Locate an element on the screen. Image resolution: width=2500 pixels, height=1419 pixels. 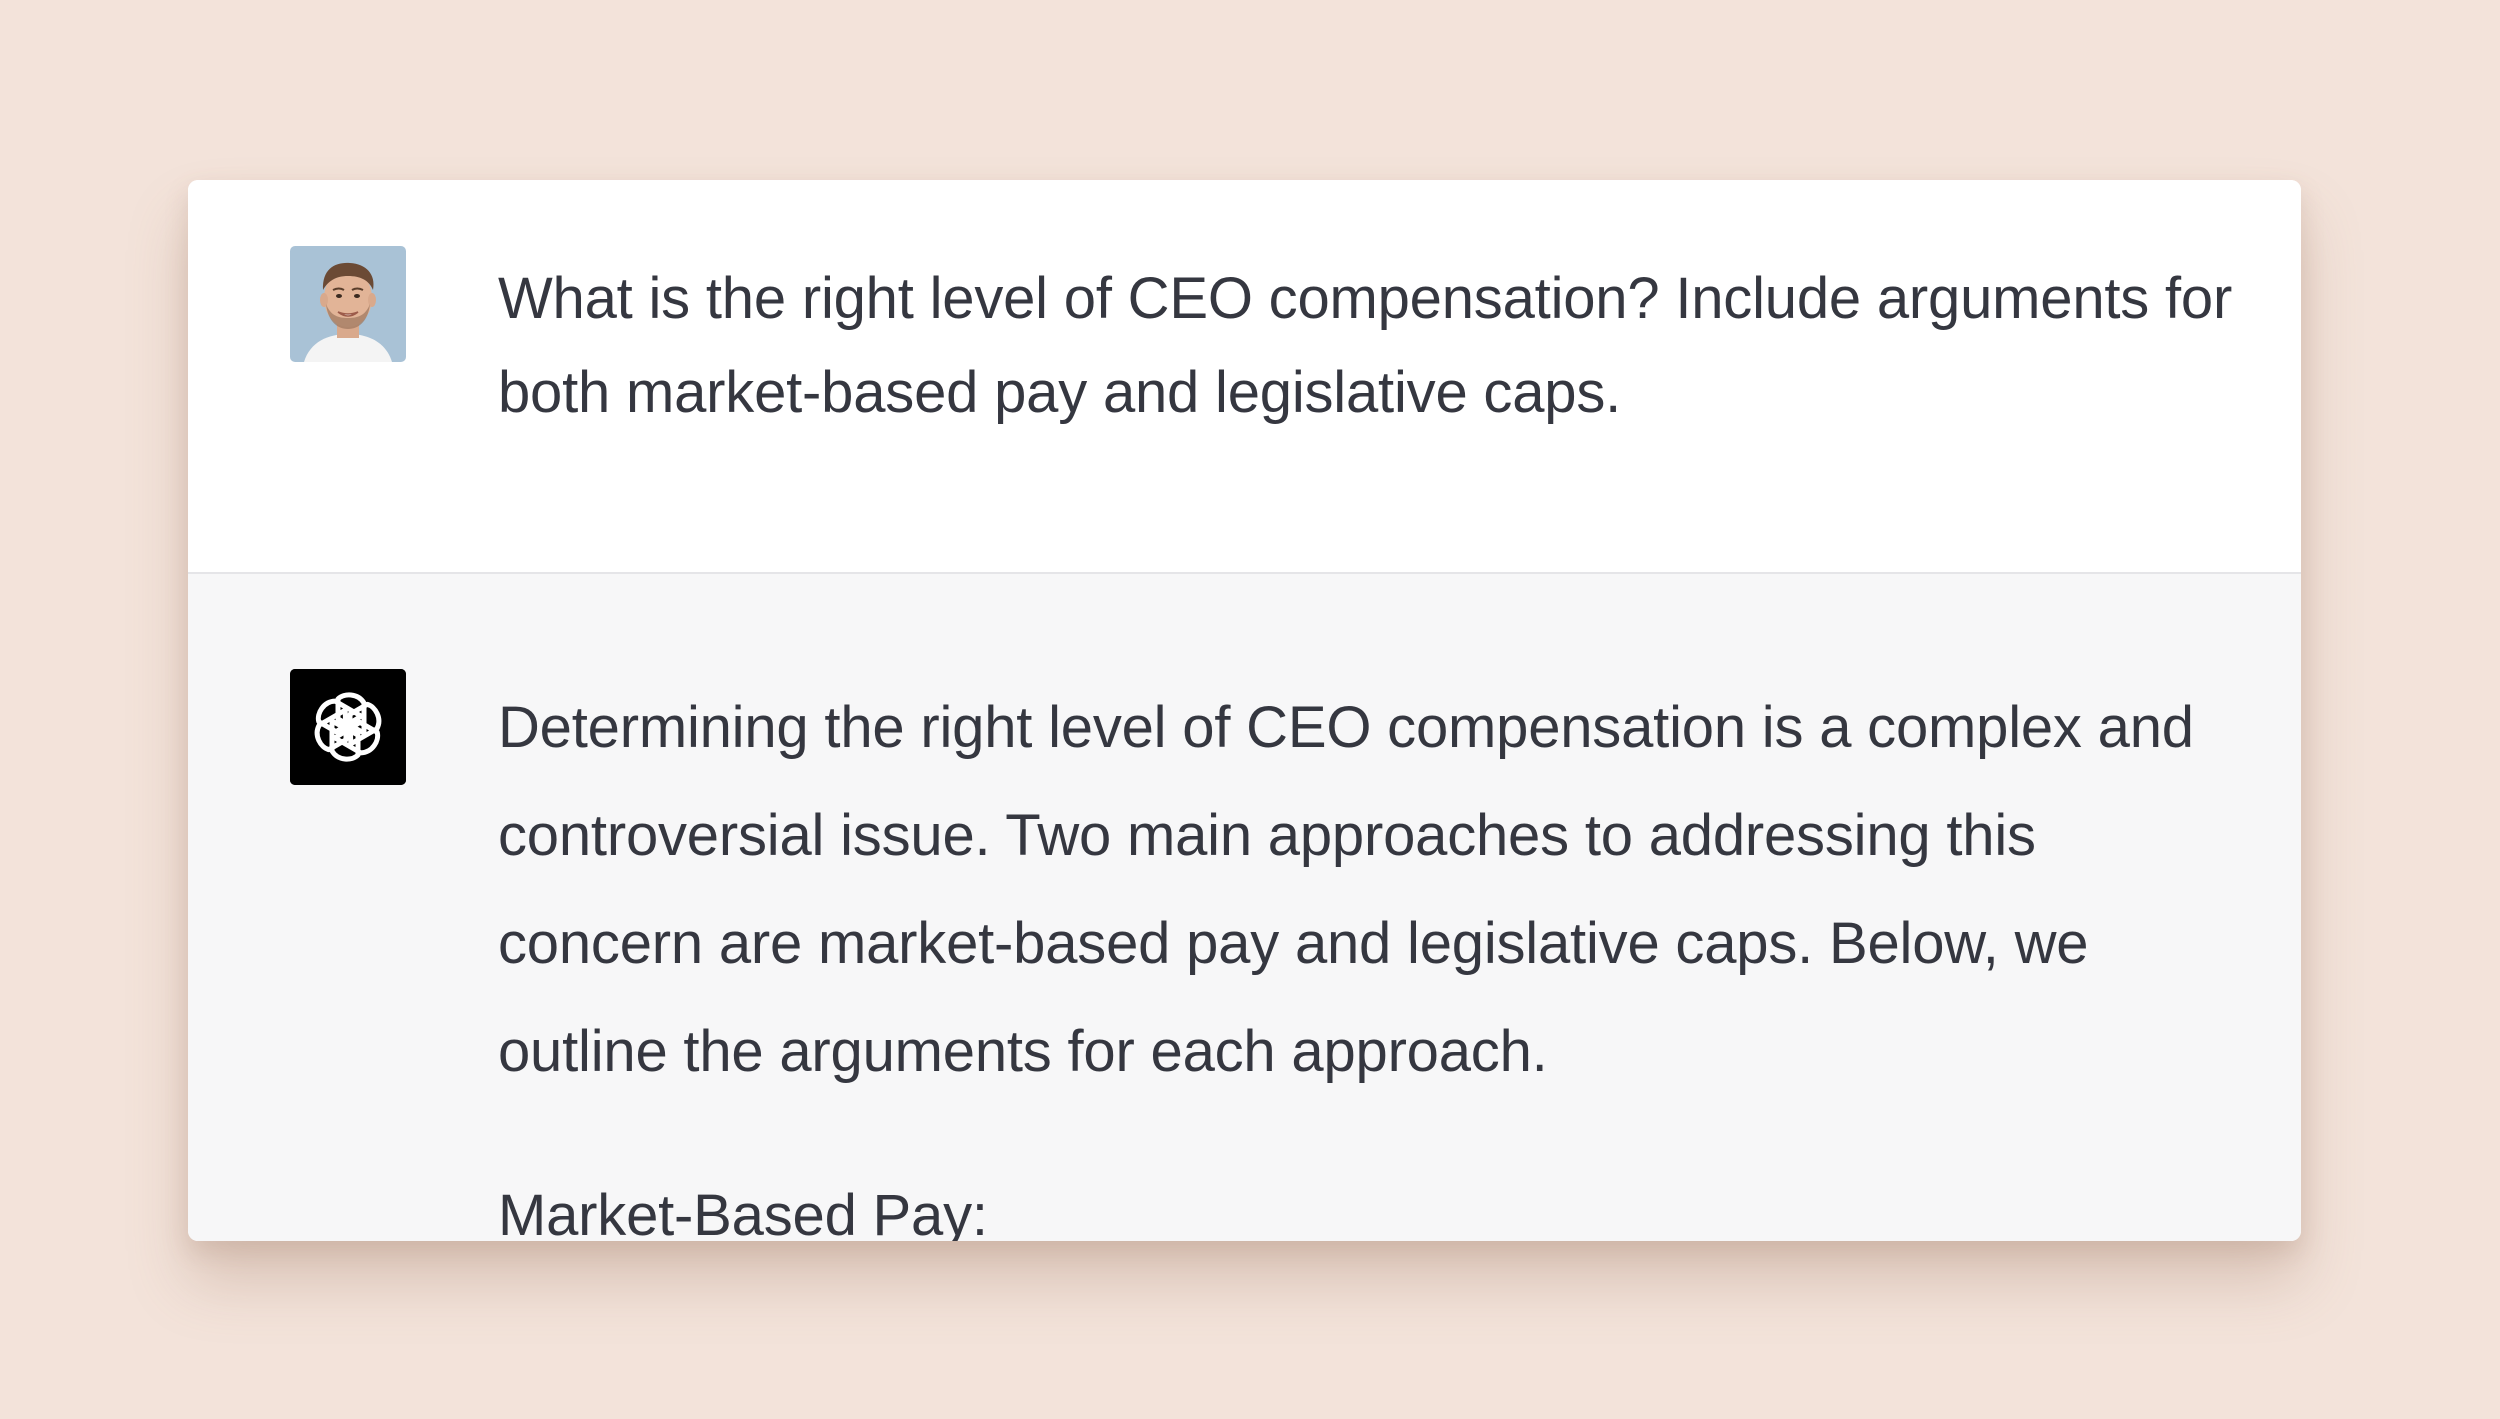
assistant-avatar is located at coordinates (348, 727).